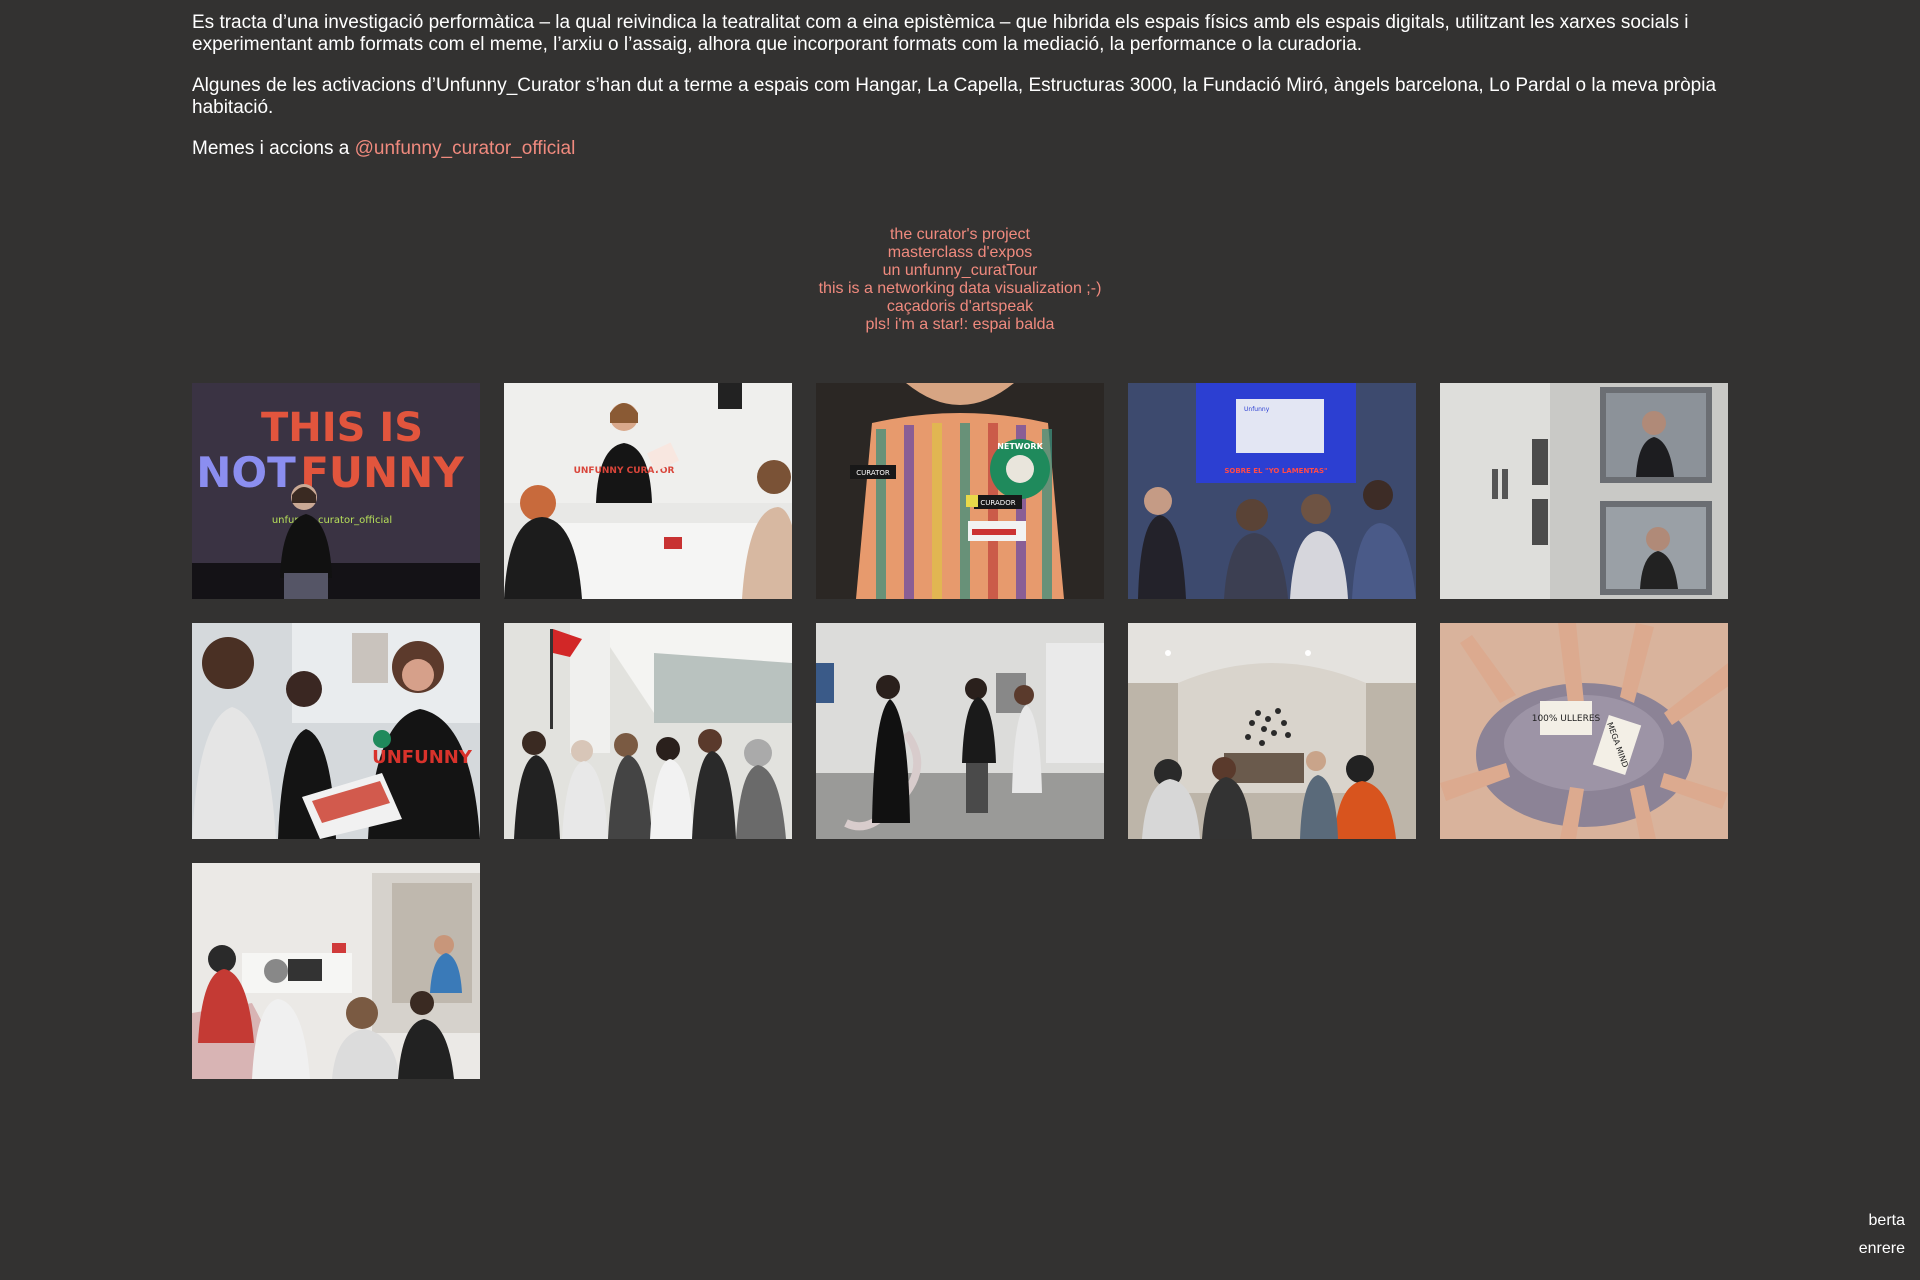 The width and height of the screenshot is (1920, 1280). Describe the element at coordinates (960, 271) in the screenshot. I see `project-link-curattour: un unfunny_curatTour` at that location.